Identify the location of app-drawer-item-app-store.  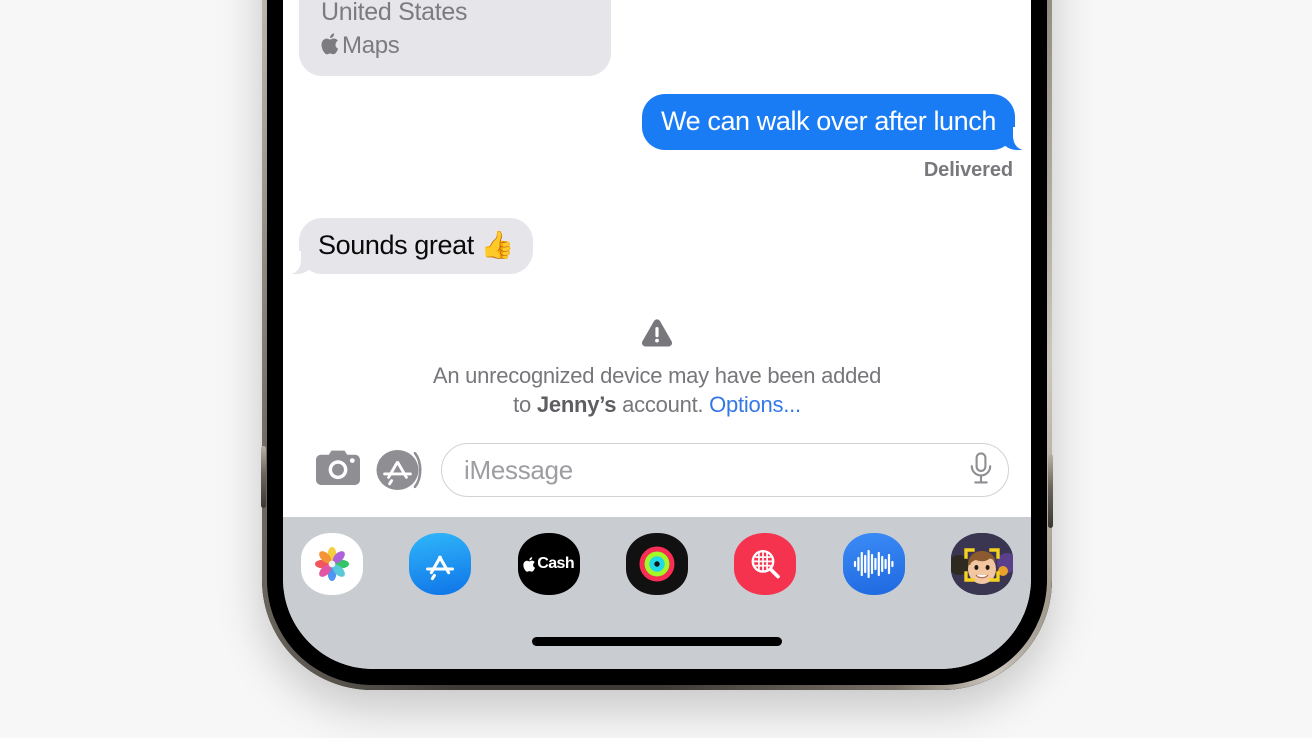
(440, 564).